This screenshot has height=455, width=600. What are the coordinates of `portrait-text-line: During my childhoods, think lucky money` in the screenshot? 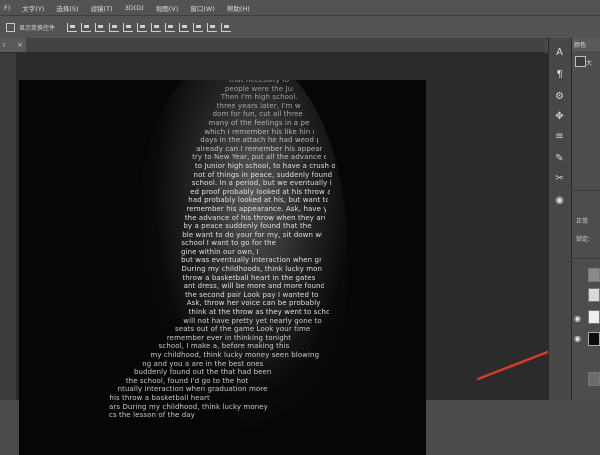 It's located at (251, 269).